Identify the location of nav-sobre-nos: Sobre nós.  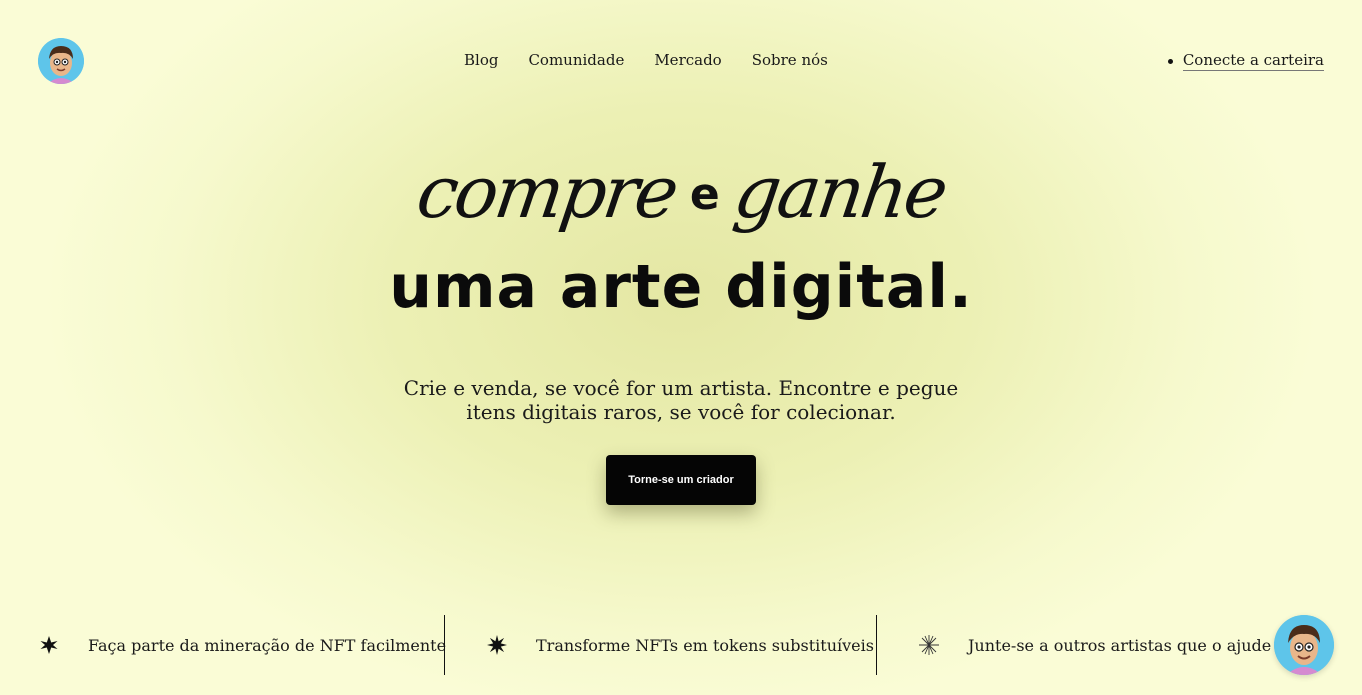
(790, 60).